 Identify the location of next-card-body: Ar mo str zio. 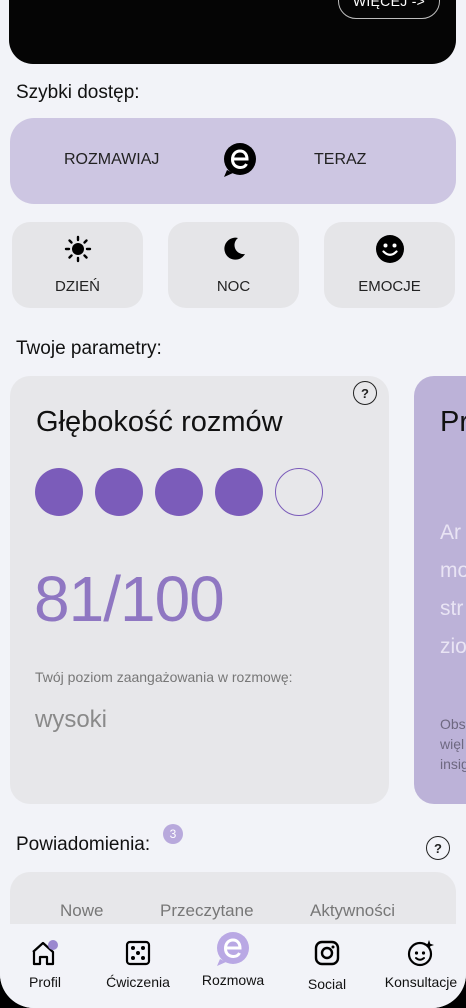
(453, 589).